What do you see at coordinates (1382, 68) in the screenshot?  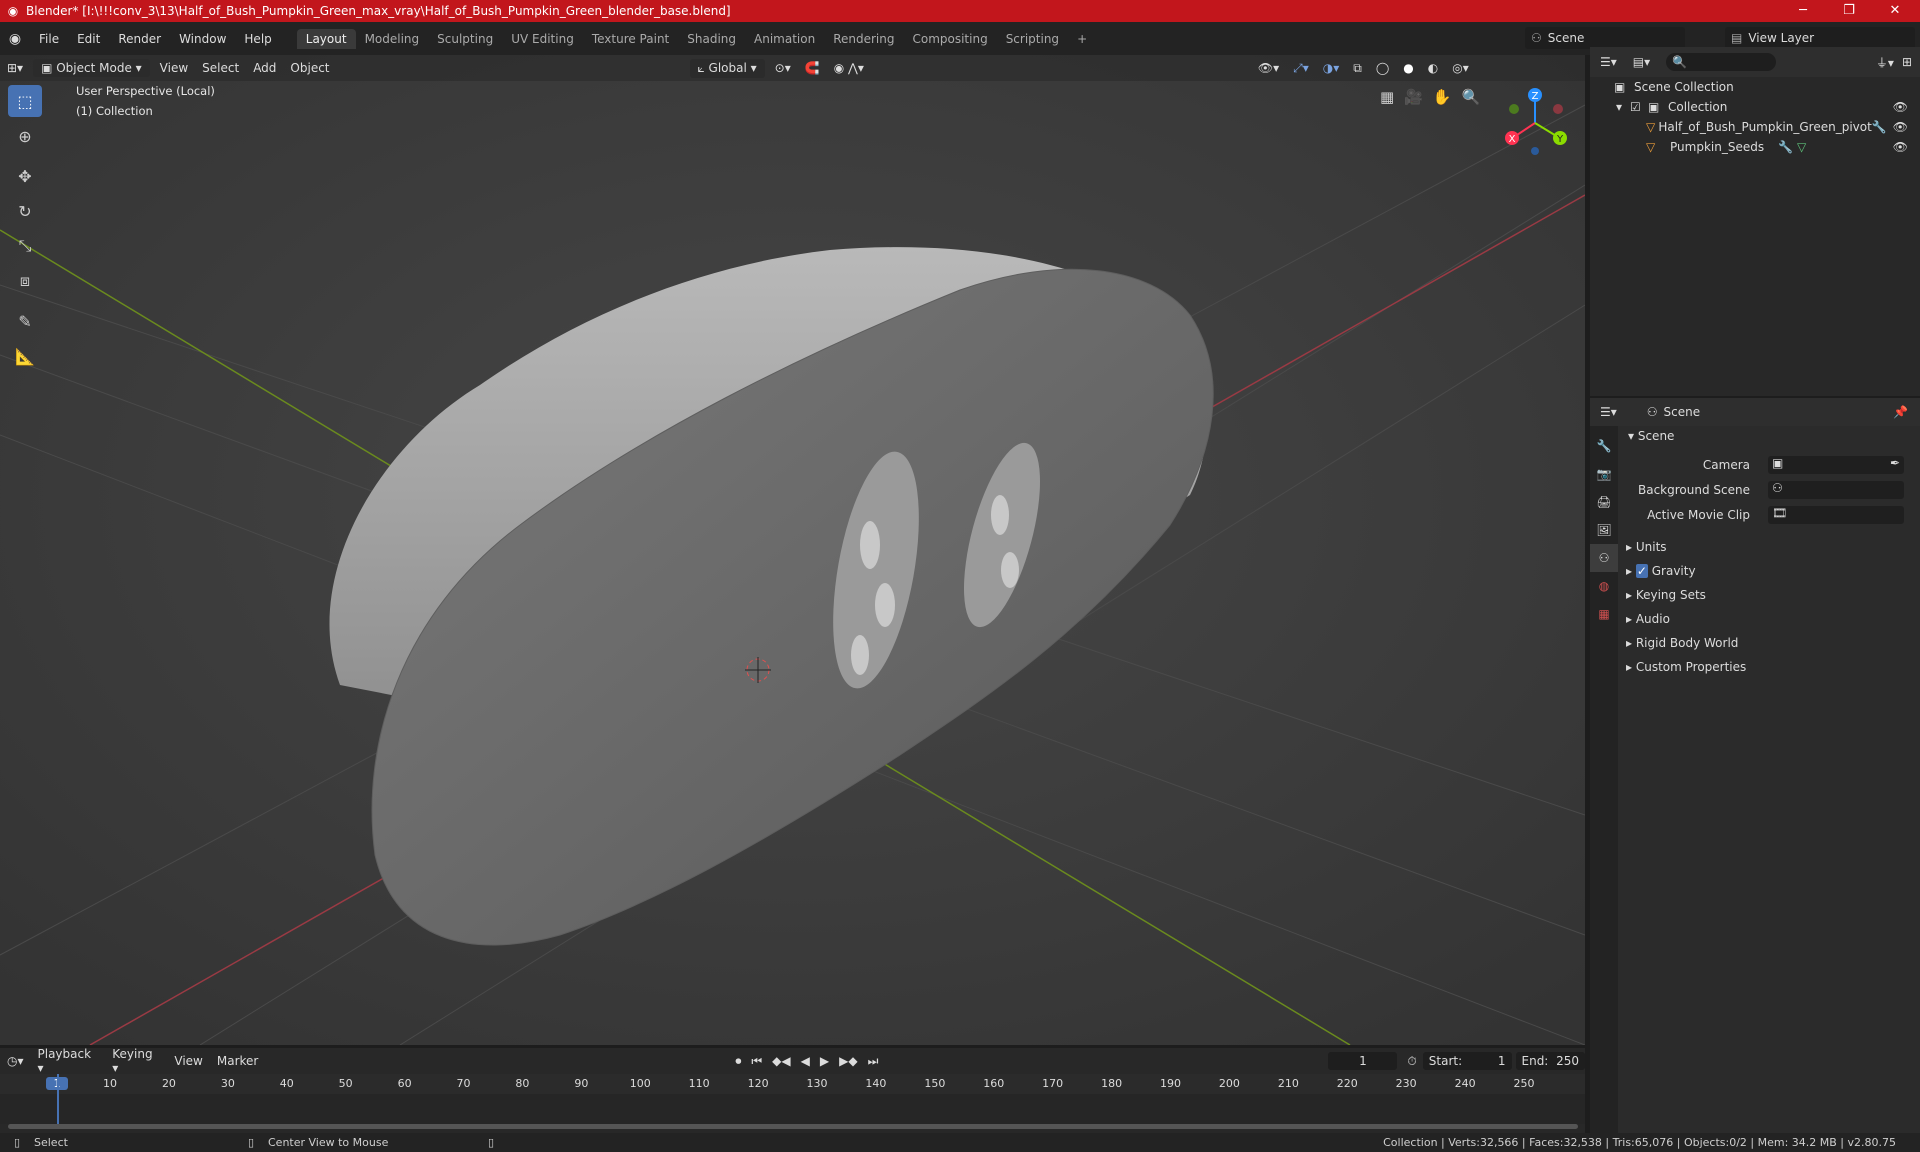 I see `wireframe-shading-icon: ◯` at bounding box center [1382, 68].